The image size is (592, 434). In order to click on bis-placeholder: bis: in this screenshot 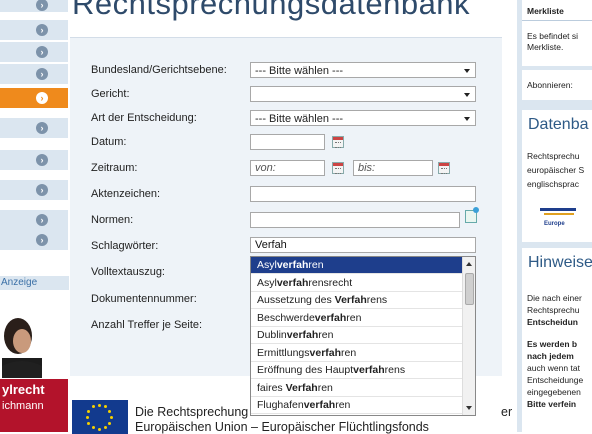, I will do `click(367, 168)`.